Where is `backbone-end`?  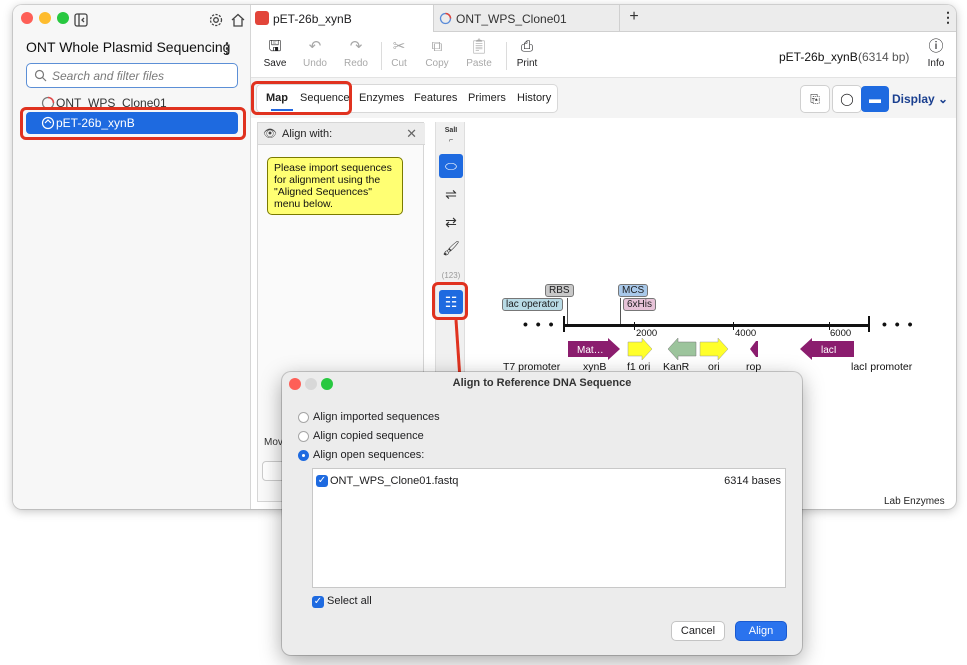
backbone-end is located at coordinates (869, 324).